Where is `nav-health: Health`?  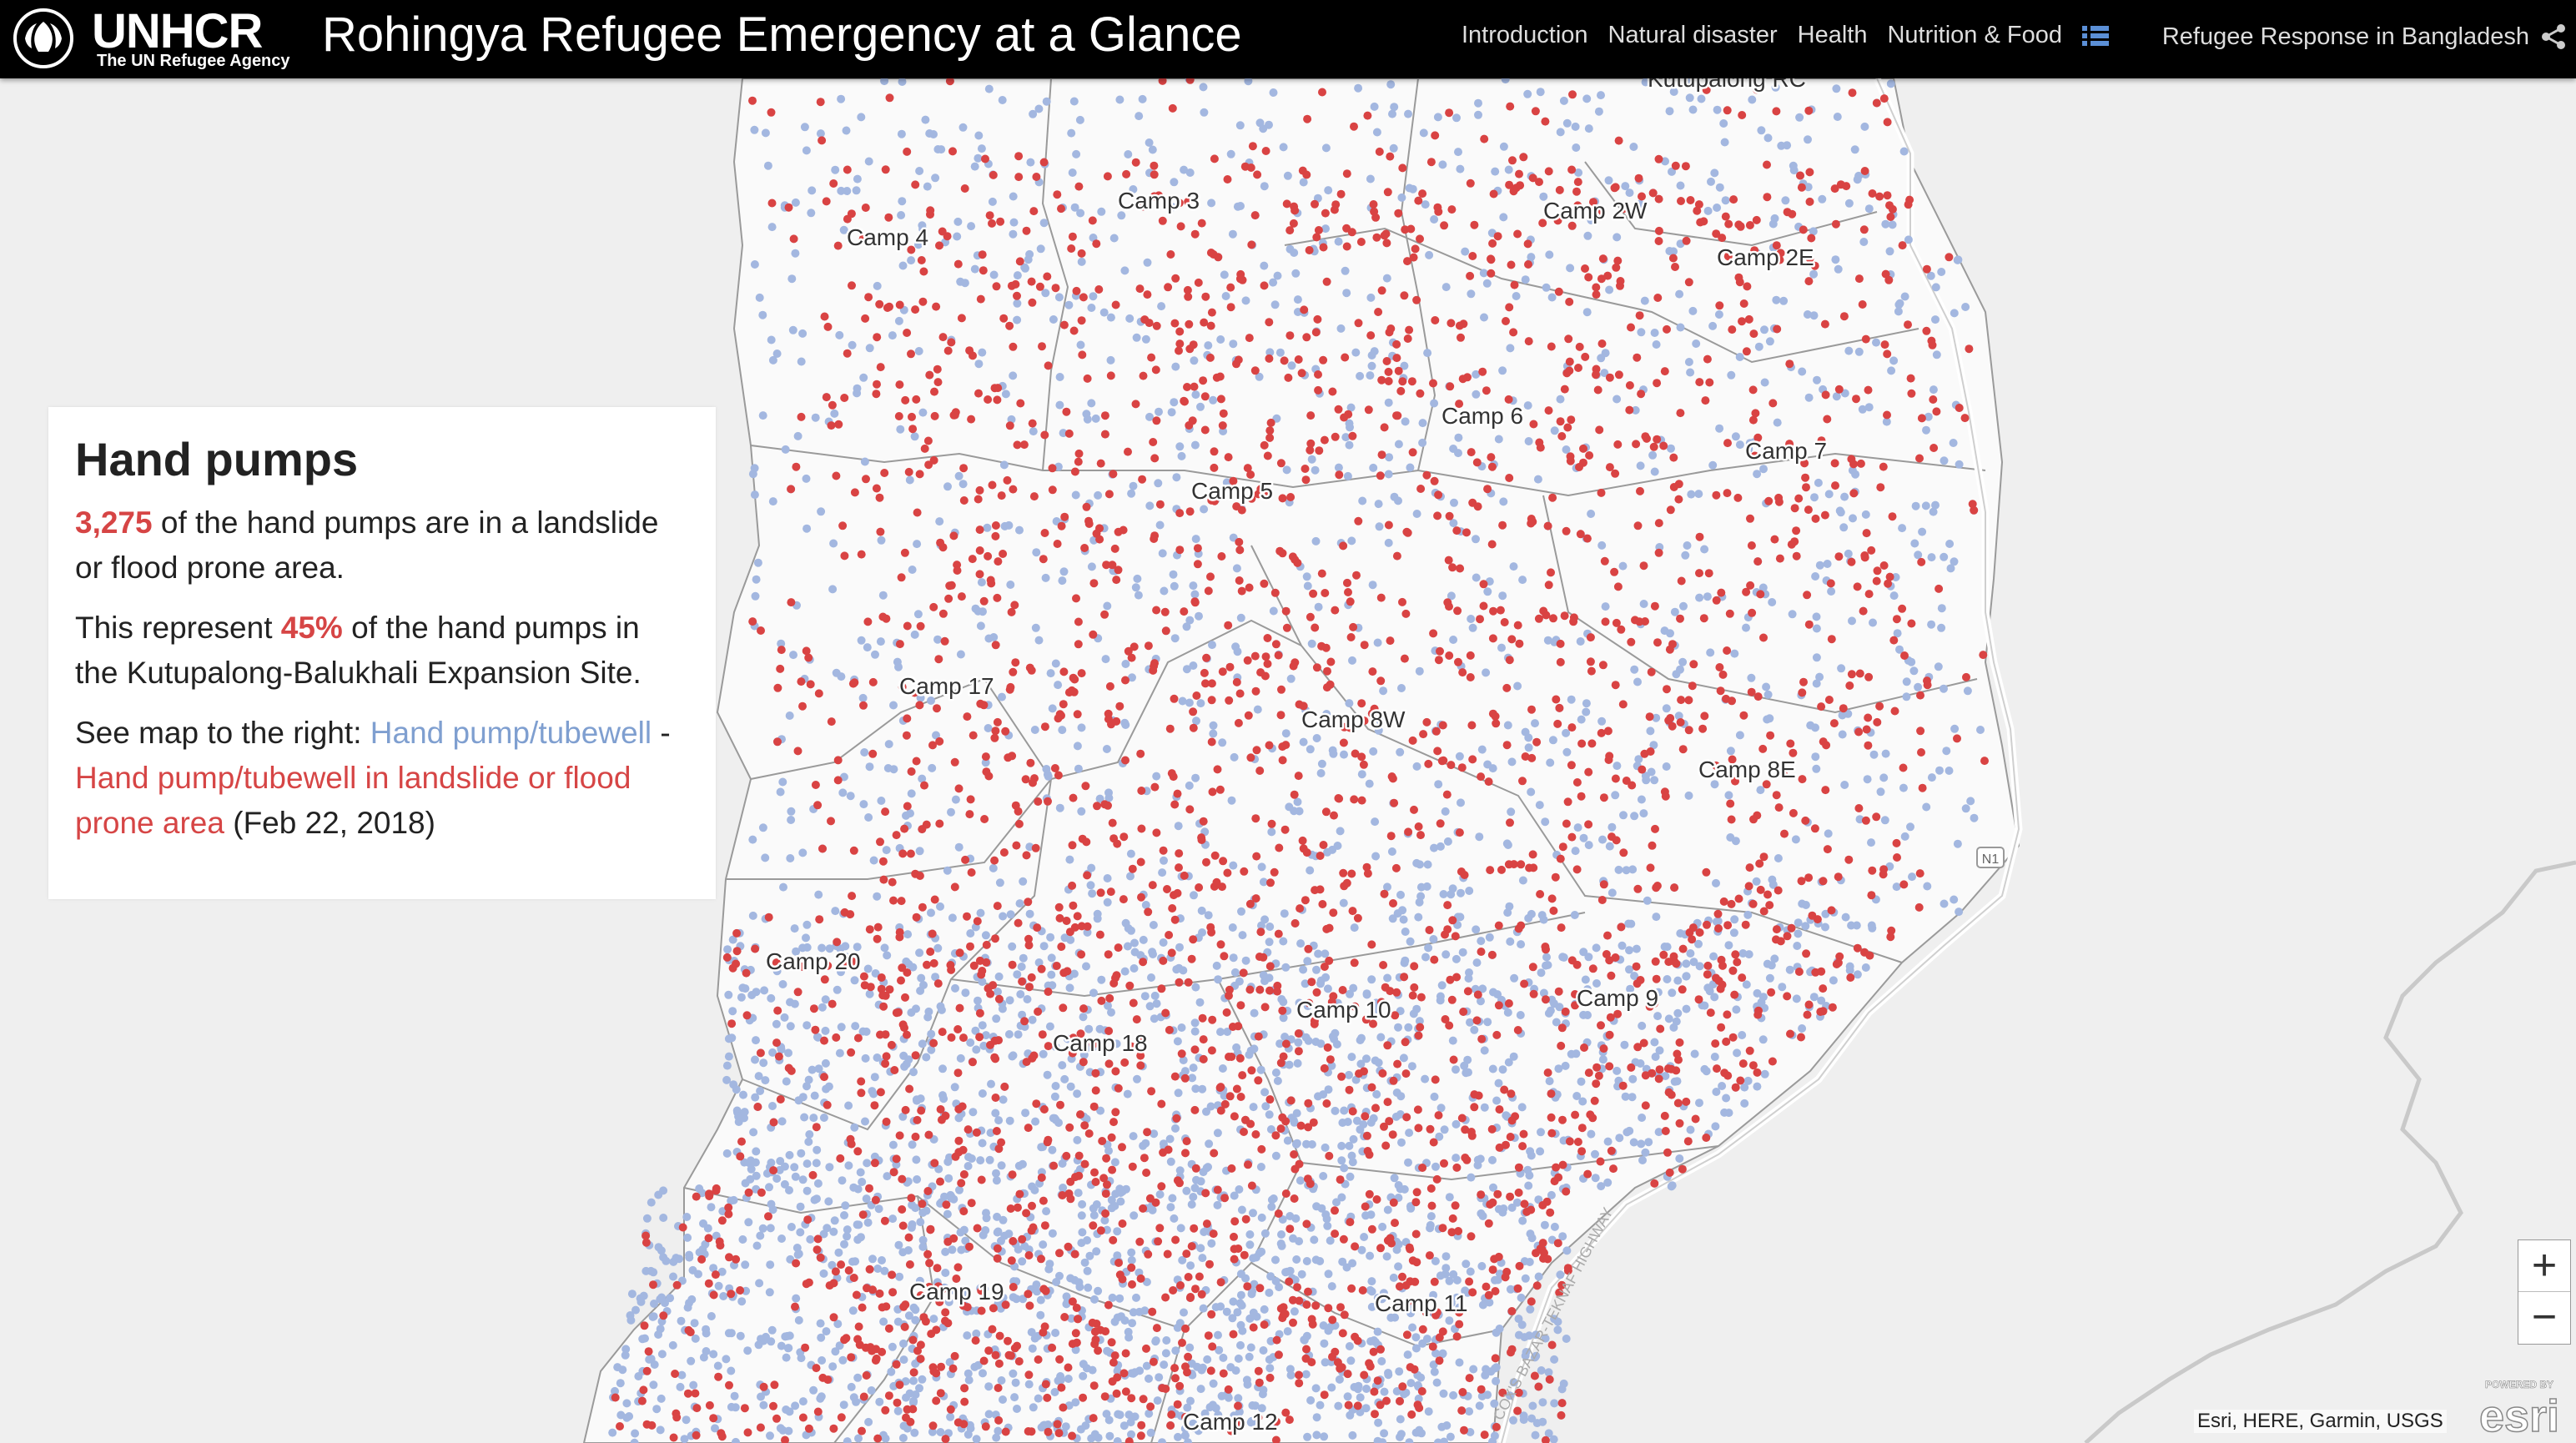
nav-health: Health is located at coordinates (1833, 36).